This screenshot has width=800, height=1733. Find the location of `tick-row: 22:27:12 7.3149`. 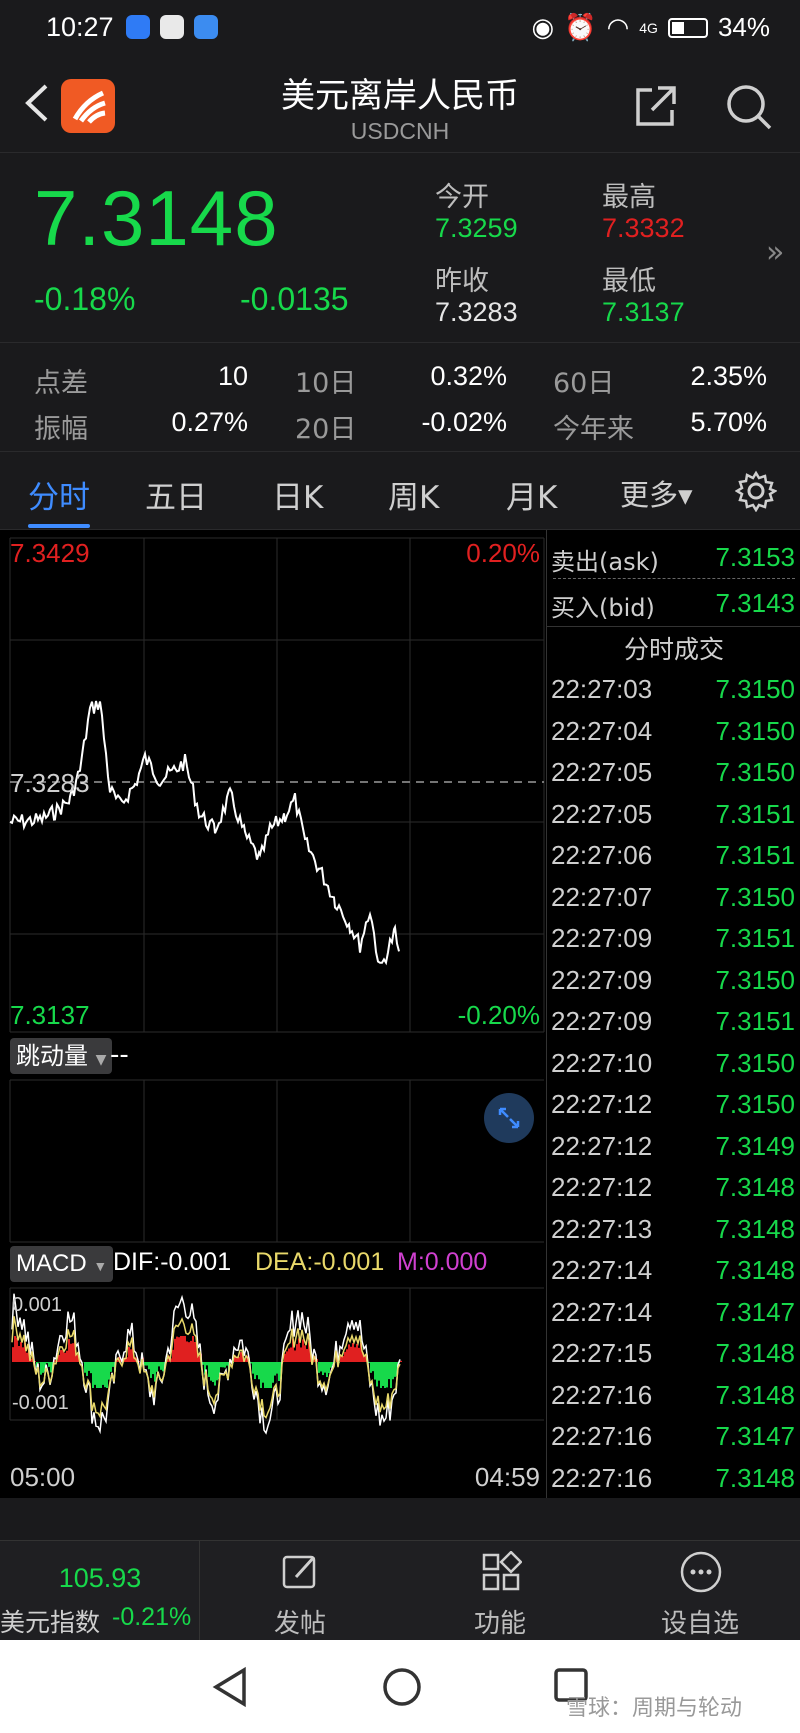

tick-row: 22:27:12 7.3149 is located at coordinates (673, 1145).